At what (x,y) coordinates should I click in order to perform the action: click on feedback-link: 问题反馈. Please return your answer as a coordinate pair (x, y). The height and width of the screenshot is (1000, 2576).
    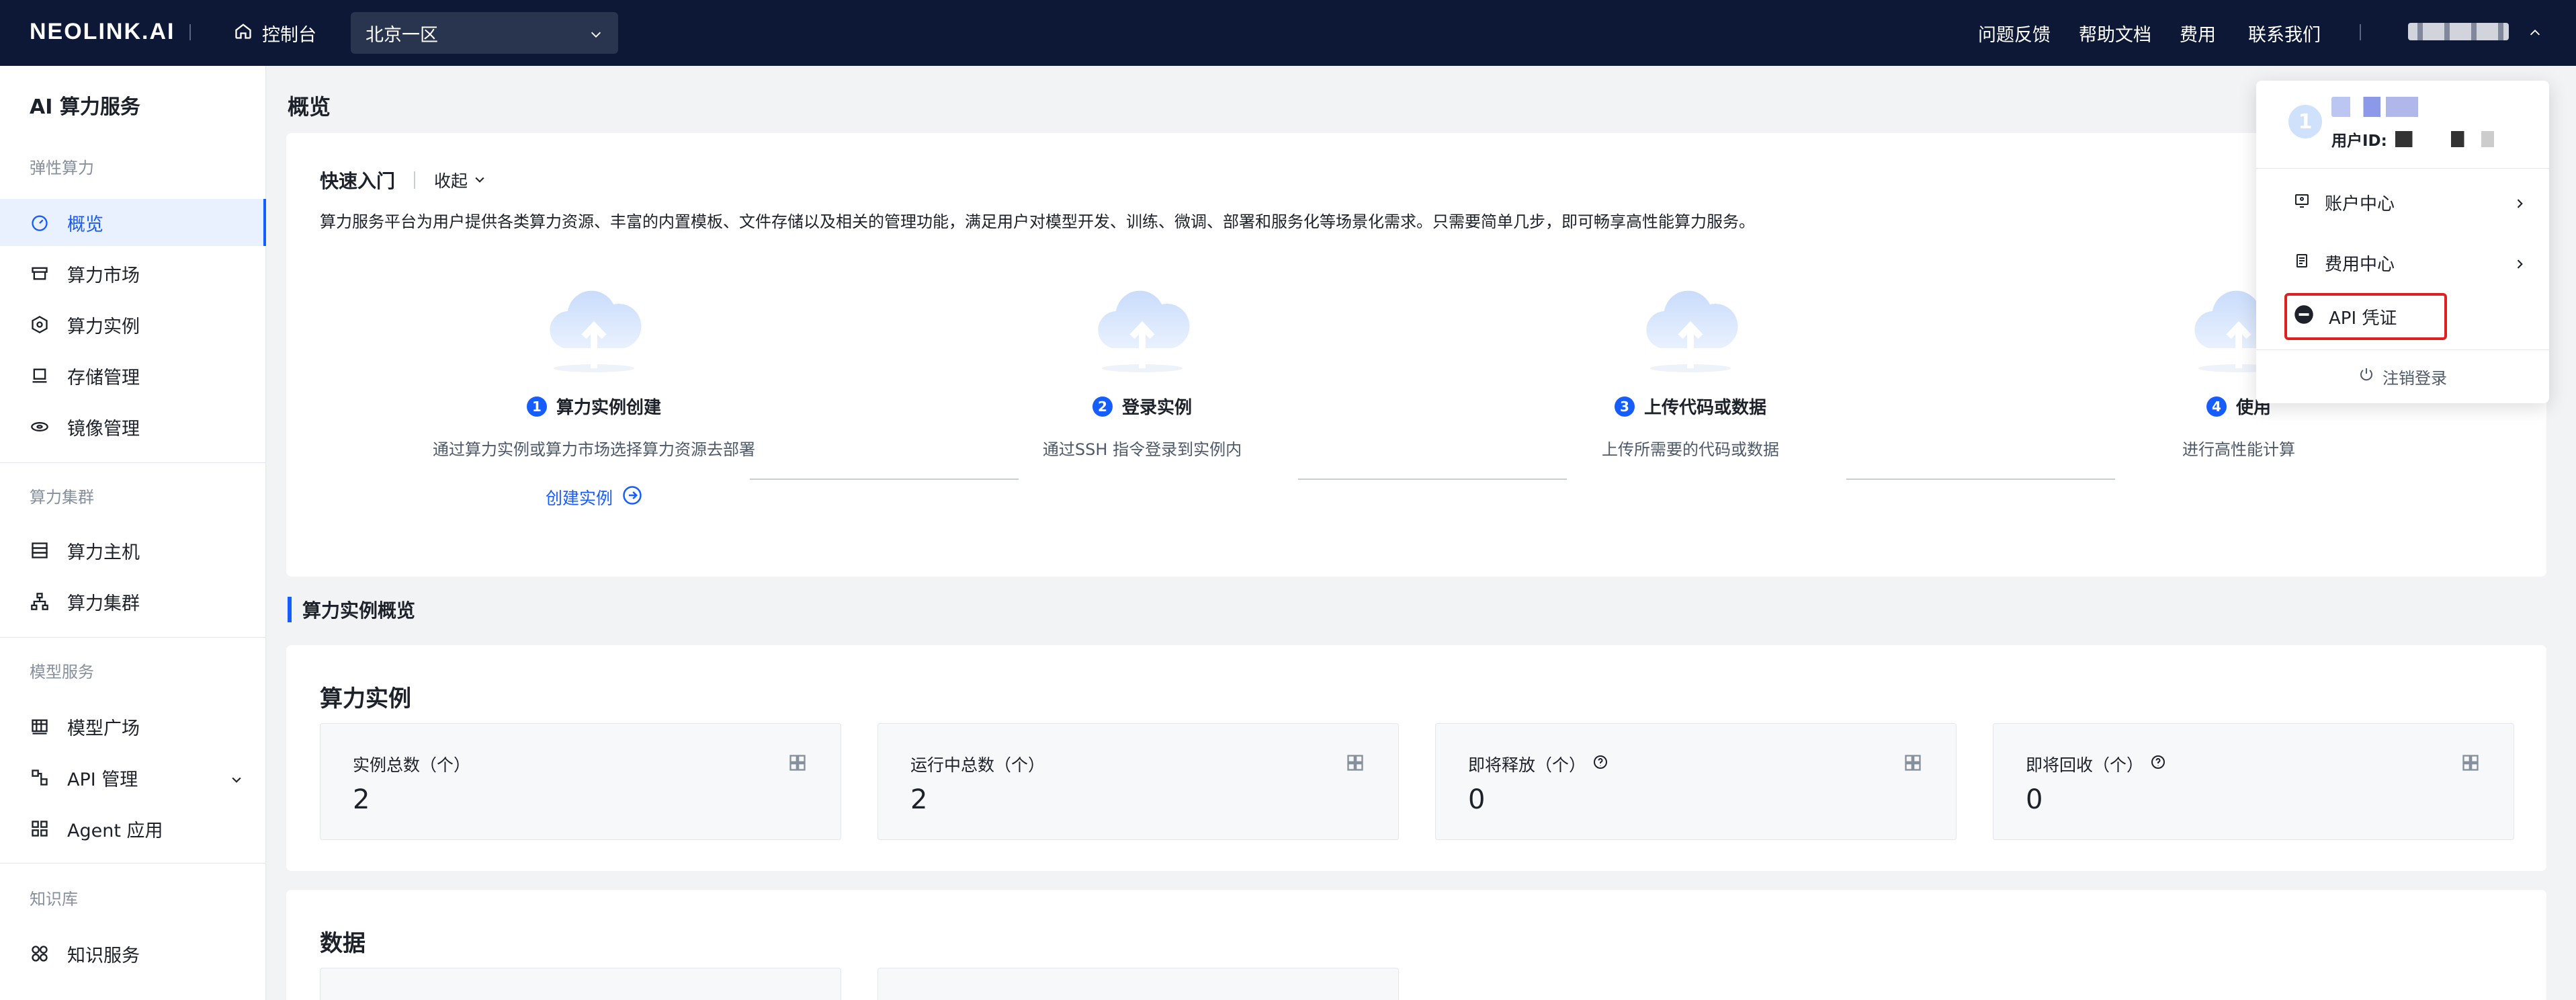
    Looking at the image, I should click on (2014, 33).